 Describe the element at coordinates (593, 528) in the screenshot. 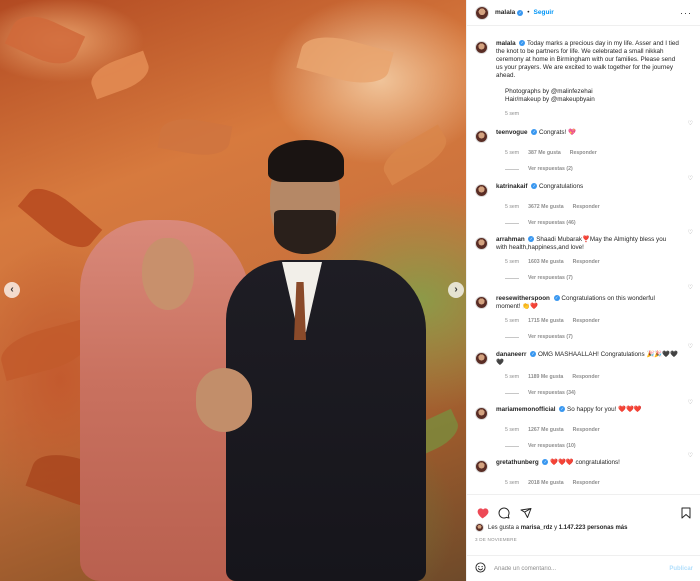

I see `likes-count-link: 1.147.223 personas más` at that location.